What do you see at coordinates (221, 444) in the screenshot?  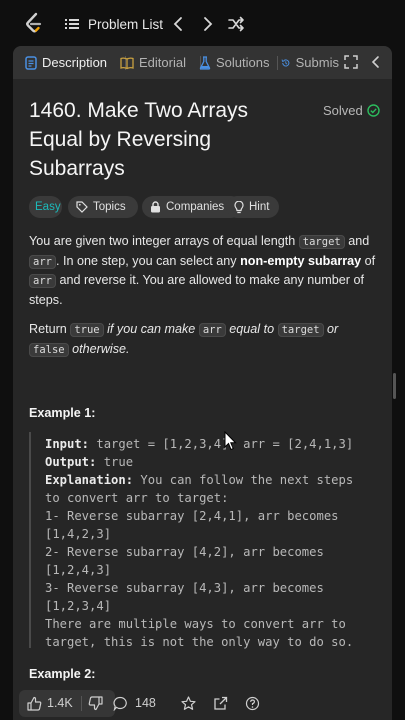 I see `value: target = [1,2,3,4], arr = [2,4,1,3]` at bounding box center [221, 444].